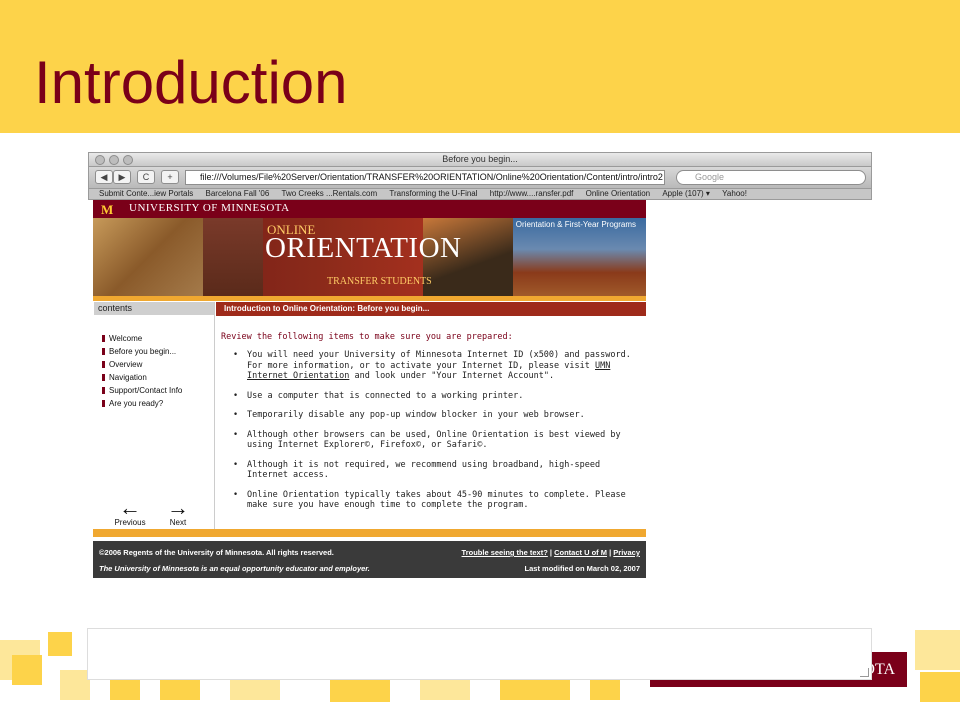 The width and height of the screenshot is (960, 720). I want to click on next-label: Next, so click(178, 522).